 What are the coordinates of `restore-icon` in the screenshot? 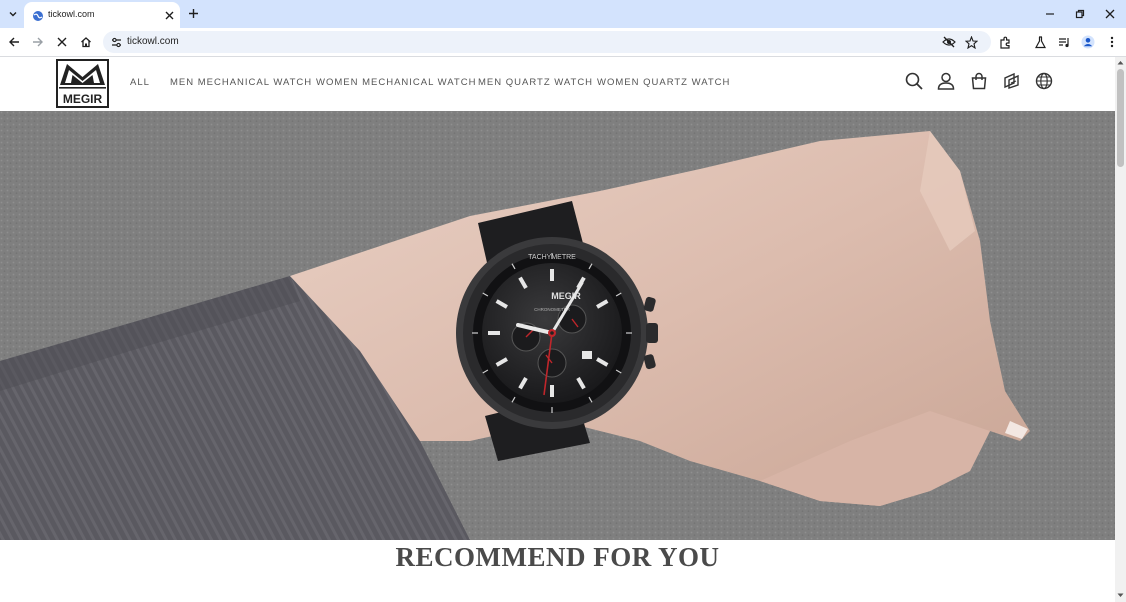 It's located at (1080, 14).